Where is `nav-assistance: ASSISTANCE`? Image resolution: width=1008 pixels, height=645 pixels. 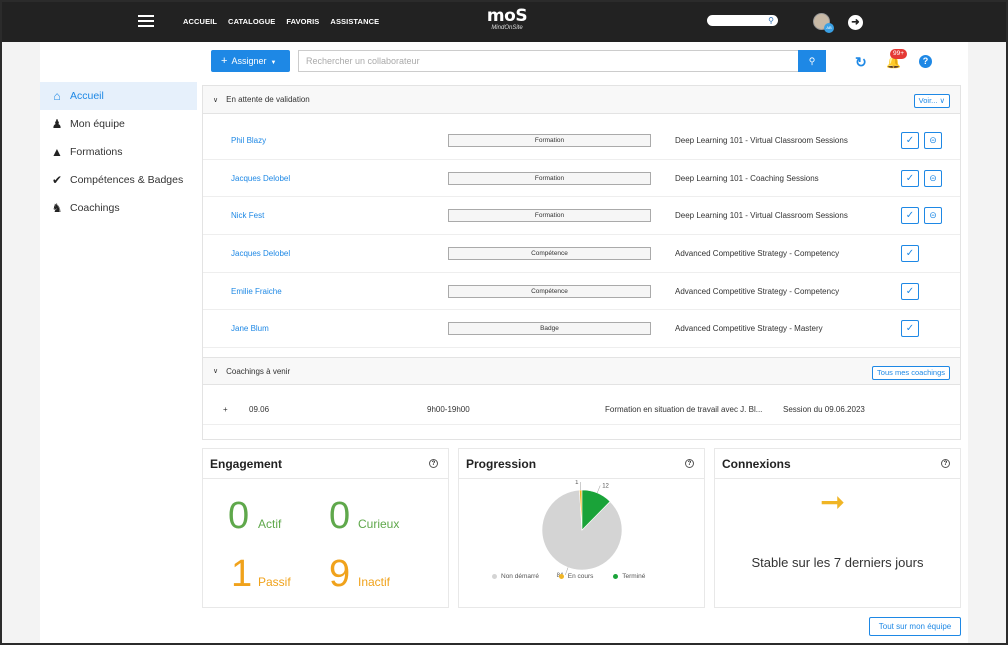 nav-assistance: ASSISTANCE is located at coordinates (354, 21).